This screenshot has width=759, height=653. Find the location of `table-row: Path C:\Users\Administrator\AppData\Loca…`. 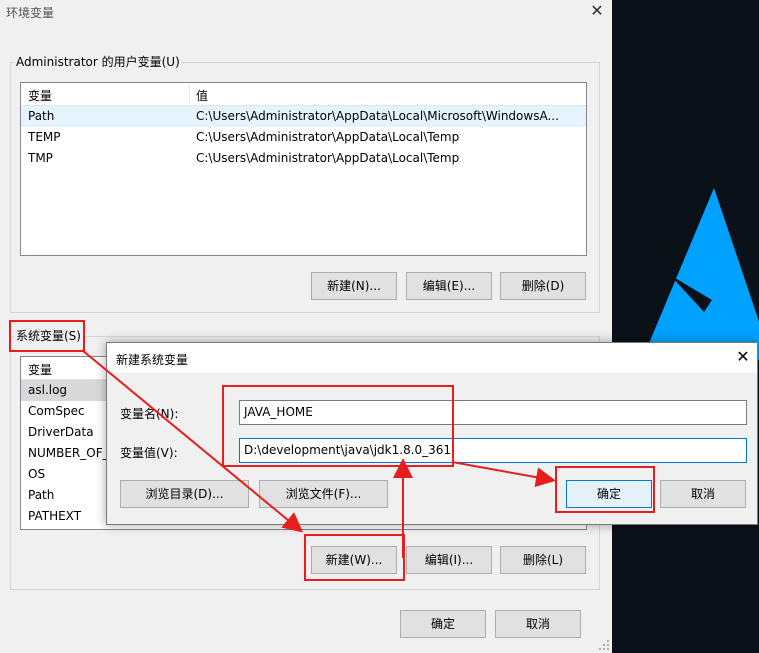

table-row: Path C:\Users\Administrator\AppData\Loca… is located at coordinates (303, 116).